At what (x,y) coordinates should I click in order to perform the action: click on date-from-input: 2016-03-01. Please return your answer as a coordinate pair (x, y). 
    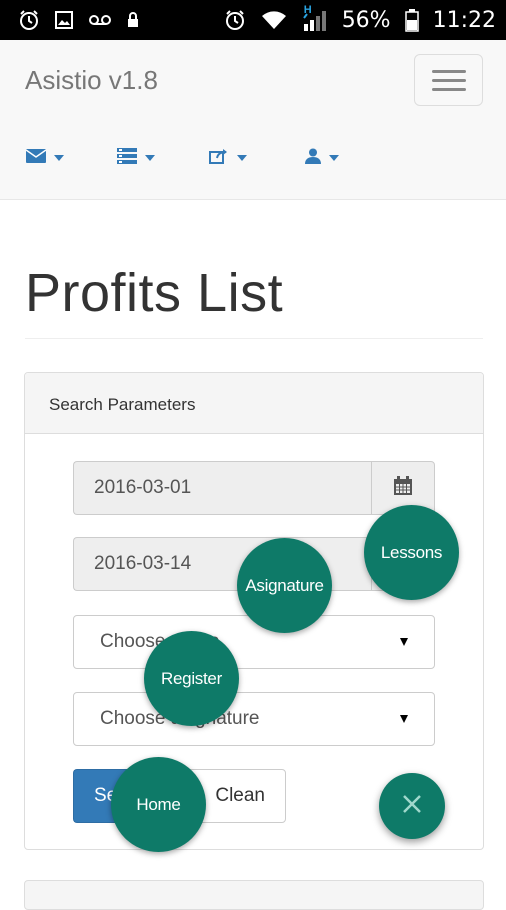
    Looking at the image, I should click on (222, 488).